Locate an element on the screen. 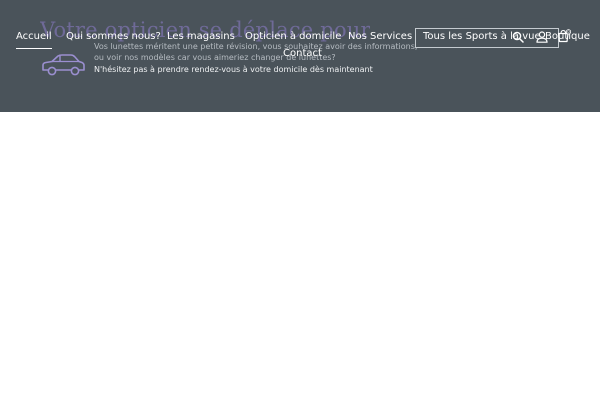 This screenshot has height=400, width=600. cart-icon: 0 is located at coordinates (564, 36).